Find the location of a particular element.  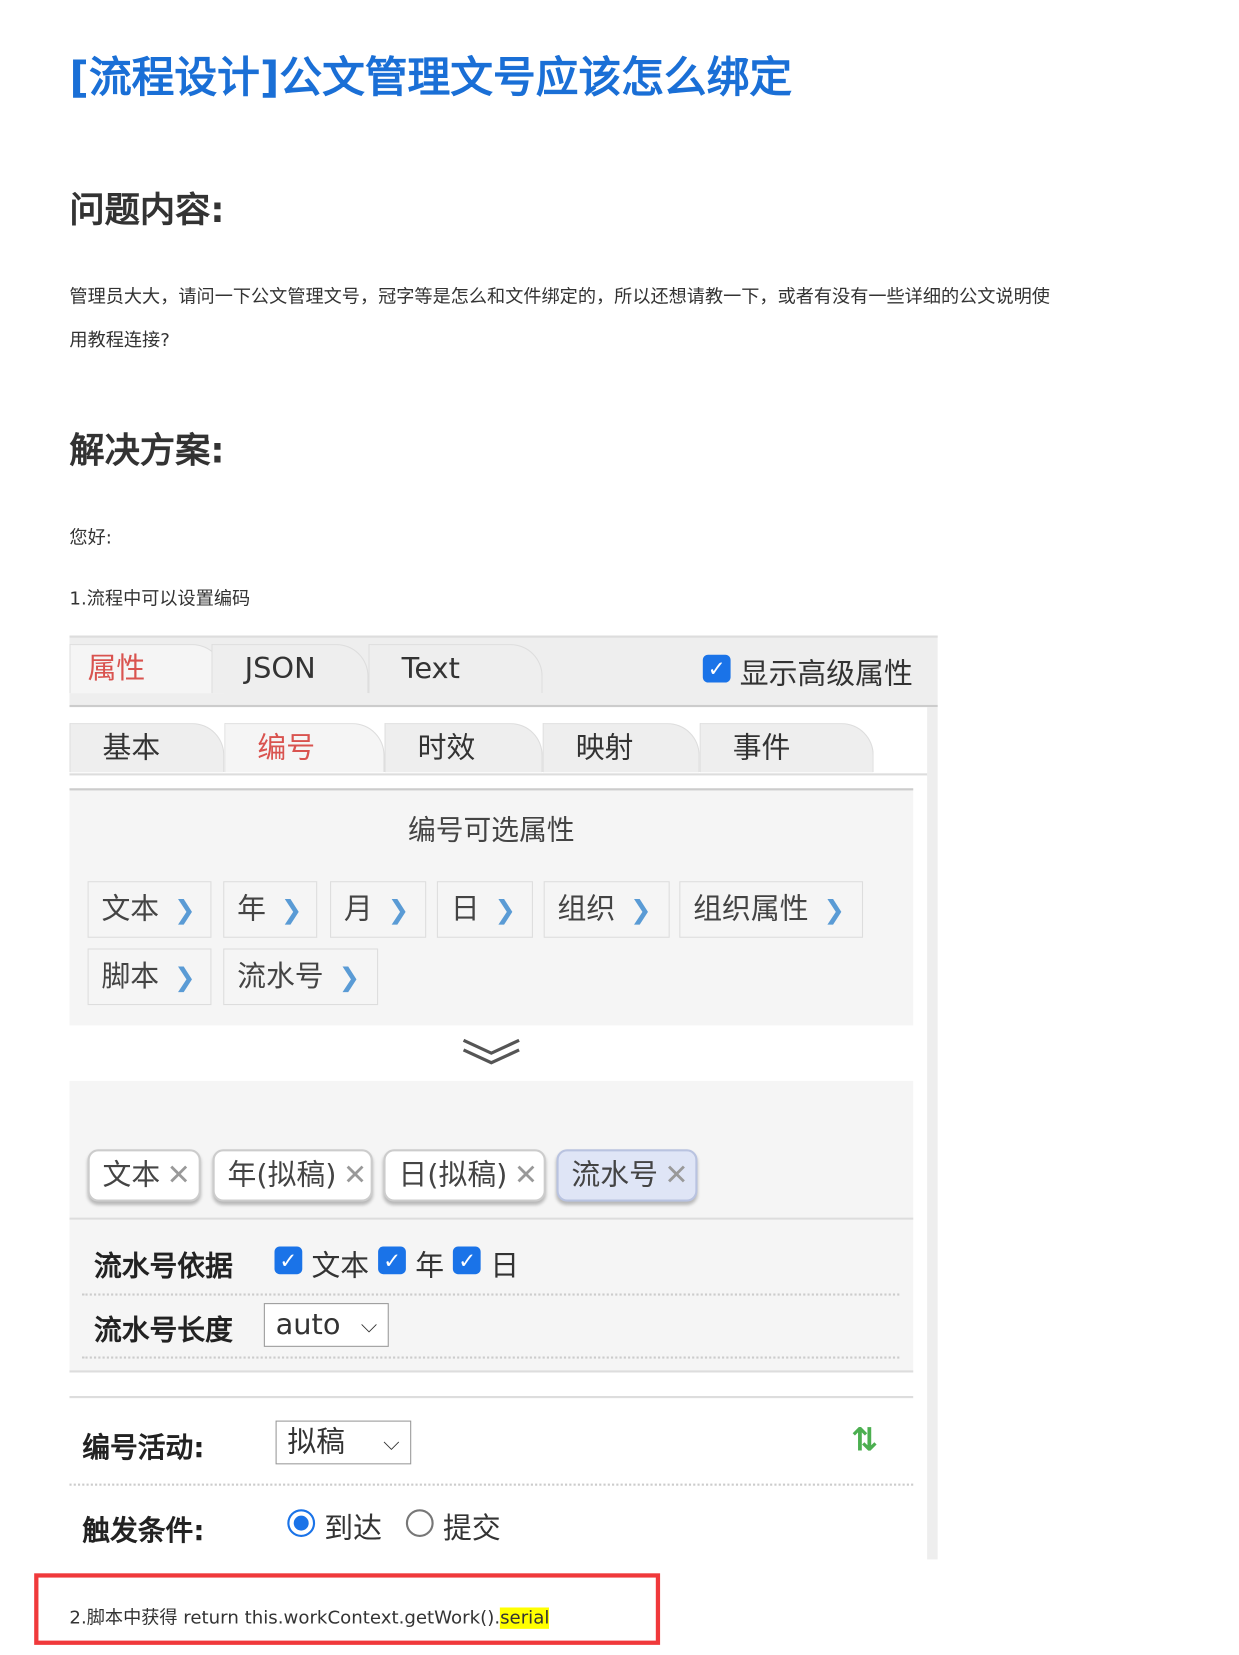

trigger-label: 触发条件: is located at coordinates (143, 1531).